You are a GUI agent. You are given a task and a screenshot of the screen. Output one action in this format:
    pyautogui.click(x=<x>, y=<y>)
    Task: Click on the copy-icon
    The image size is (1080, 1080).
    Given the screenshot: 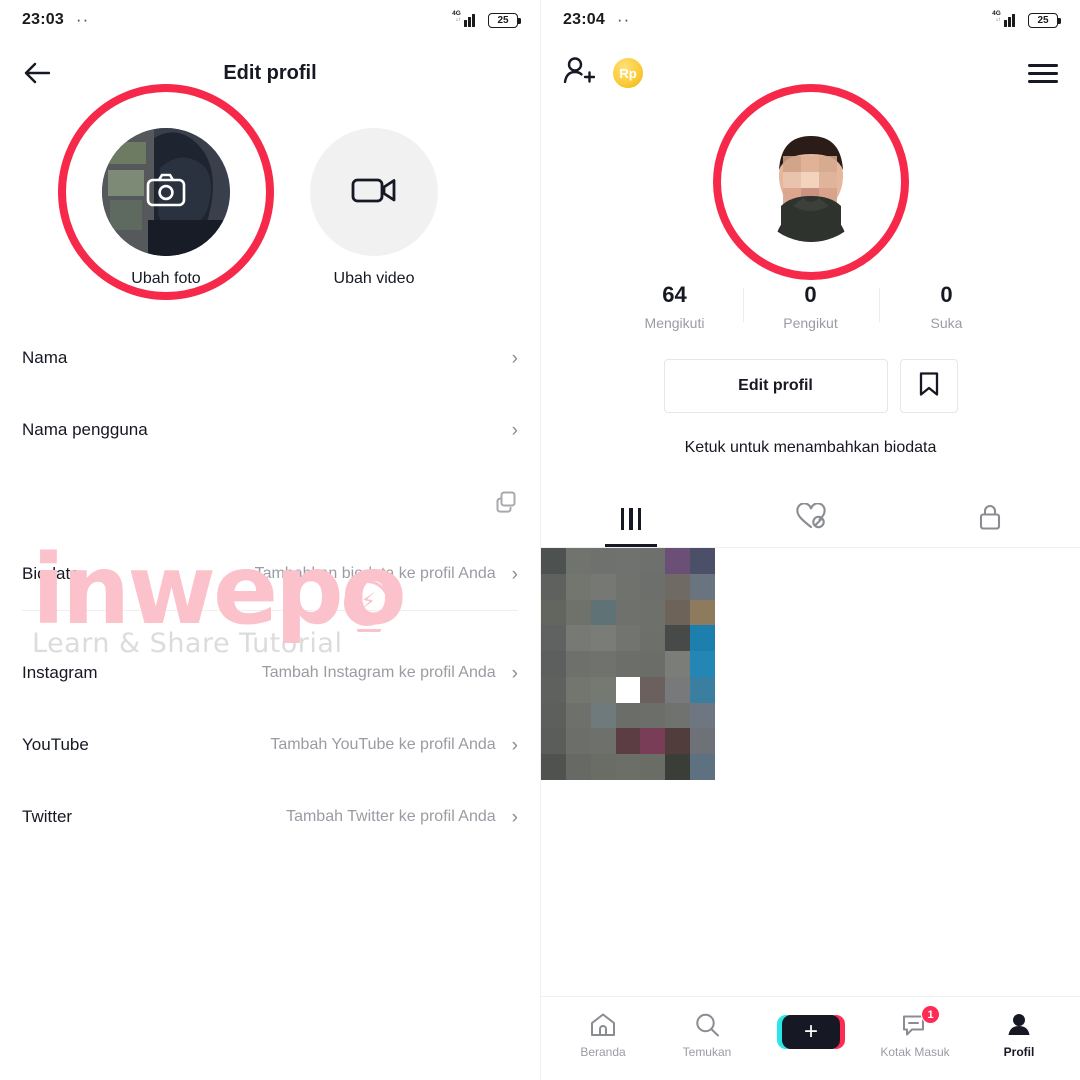 What is the action you would take?
    pyautogui.click(x=506, y=502)
    